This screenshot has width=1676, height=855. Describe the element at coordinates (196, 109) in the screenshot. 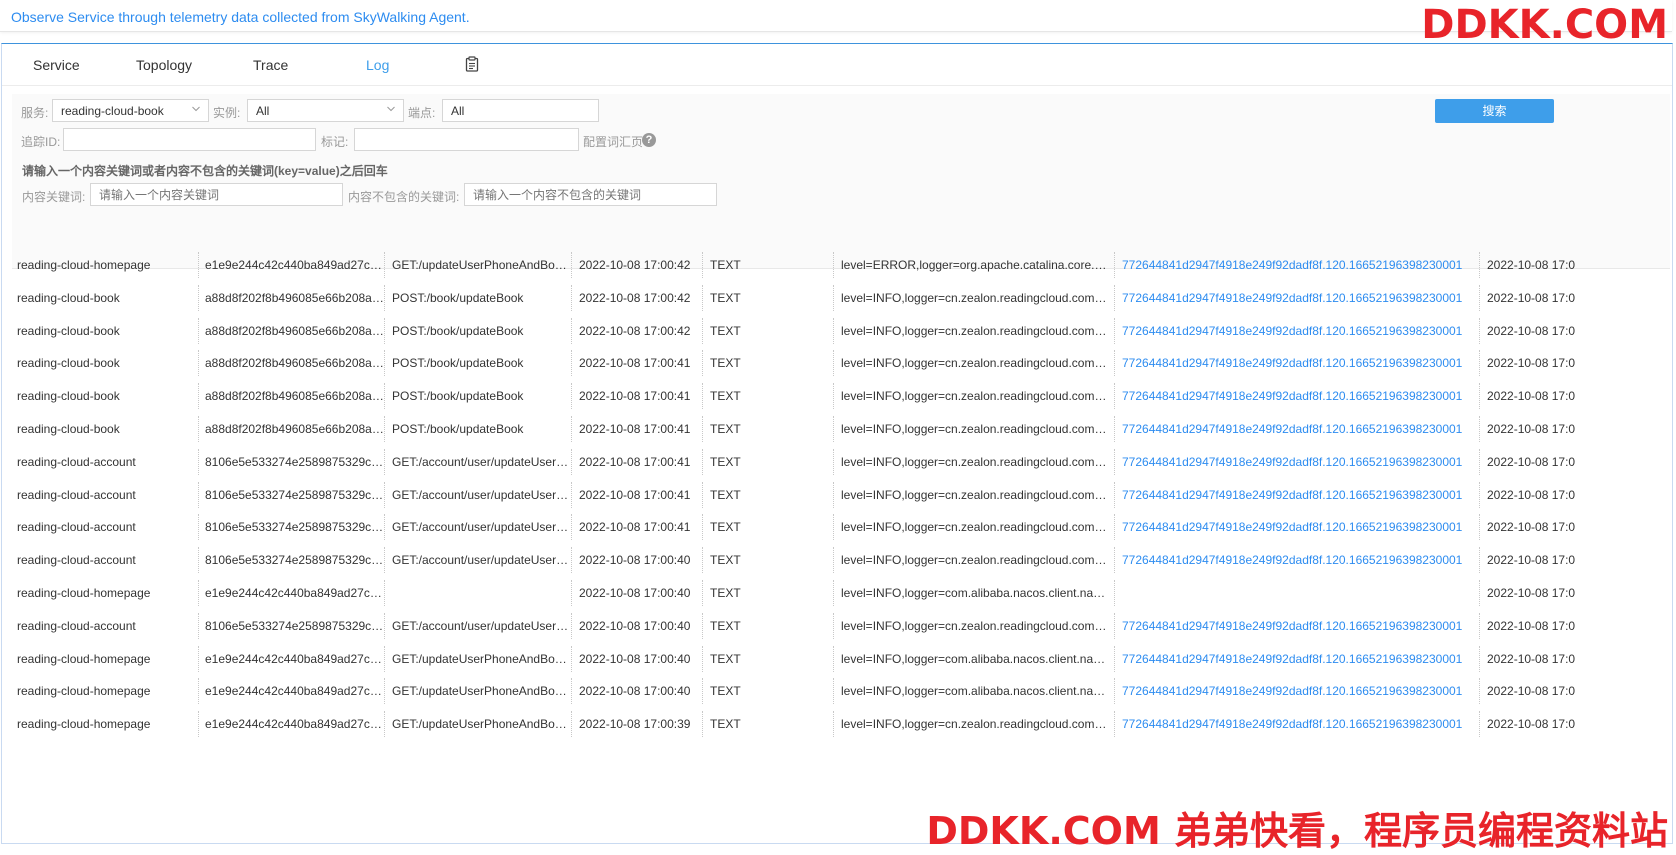

I see `chevron-down-icon` at that location.